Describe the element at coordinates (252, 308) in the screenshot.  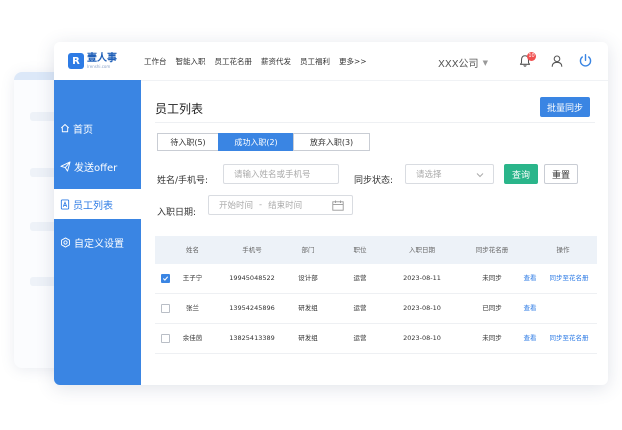
I see `cell-phone: 13954245896` at that location.